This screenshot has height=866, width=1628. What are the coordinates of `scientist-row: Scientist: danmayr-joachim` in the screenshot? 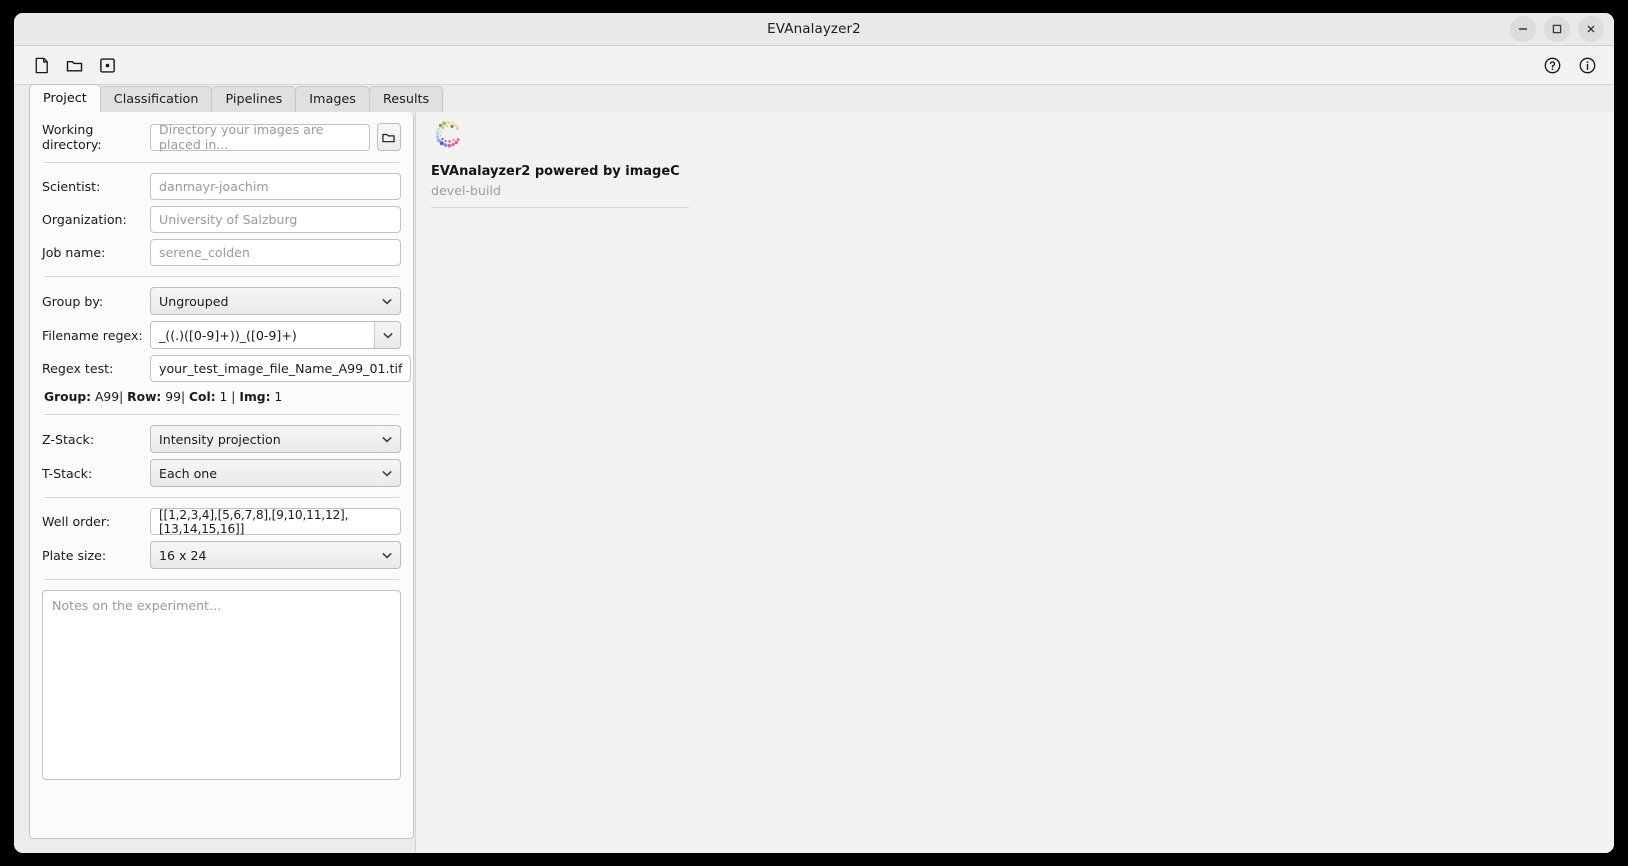 It's located at (221, 187).